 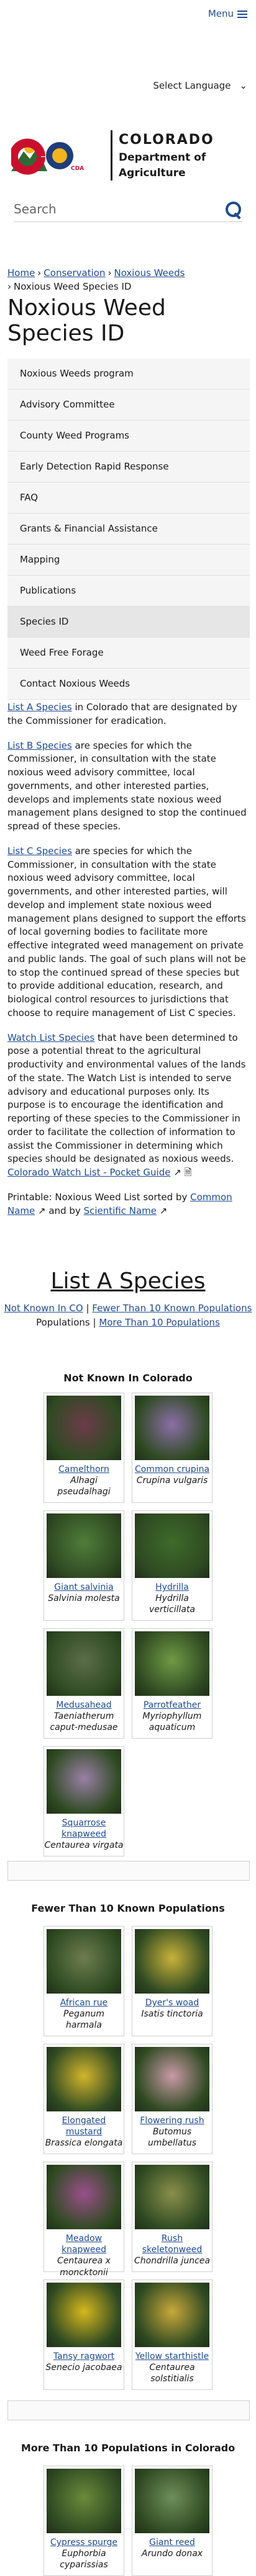 What do you see at coordinates (128, 1871) in the screenshot?
I see `section-divider` at bounding box center [128, 1871].